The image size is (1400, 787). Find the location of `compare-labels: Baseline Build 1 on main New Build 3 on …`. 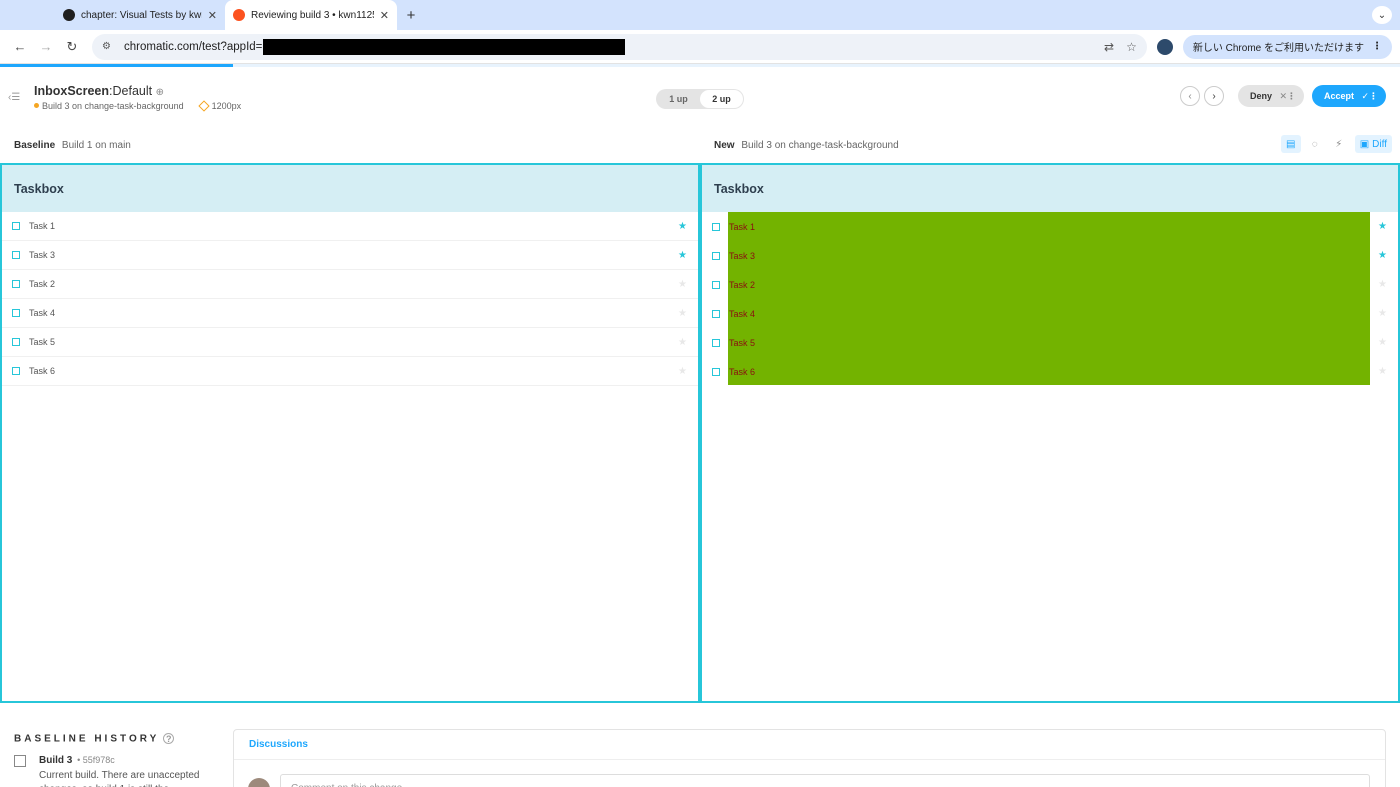

compare-labels: Baseline Build 1 on main New Build 3 on … is located at coordinates (700, 145).